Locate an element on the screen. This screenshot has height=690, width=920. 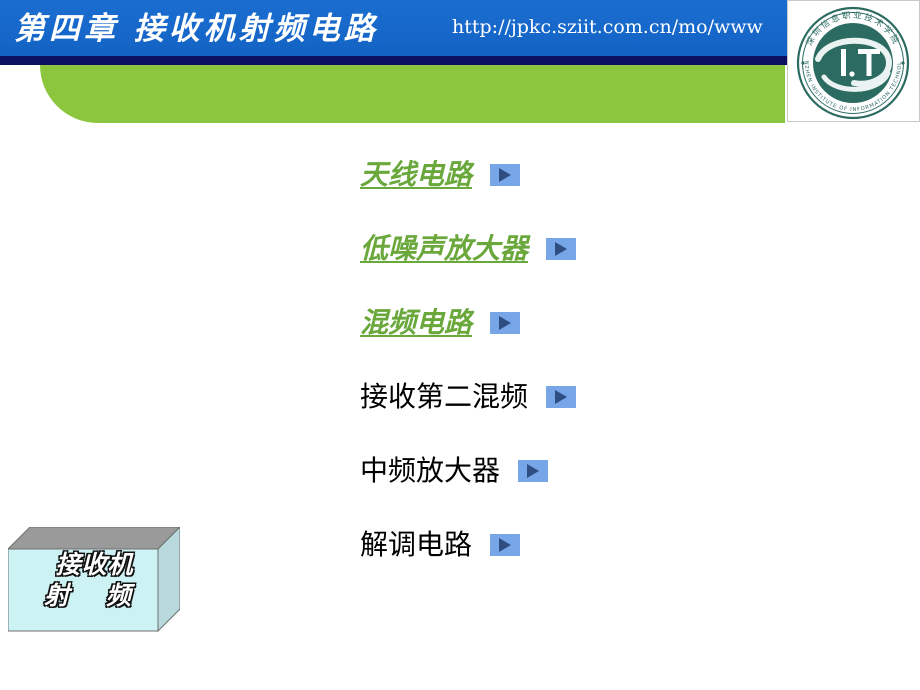
header-rule is located at coordinates (460, 60).